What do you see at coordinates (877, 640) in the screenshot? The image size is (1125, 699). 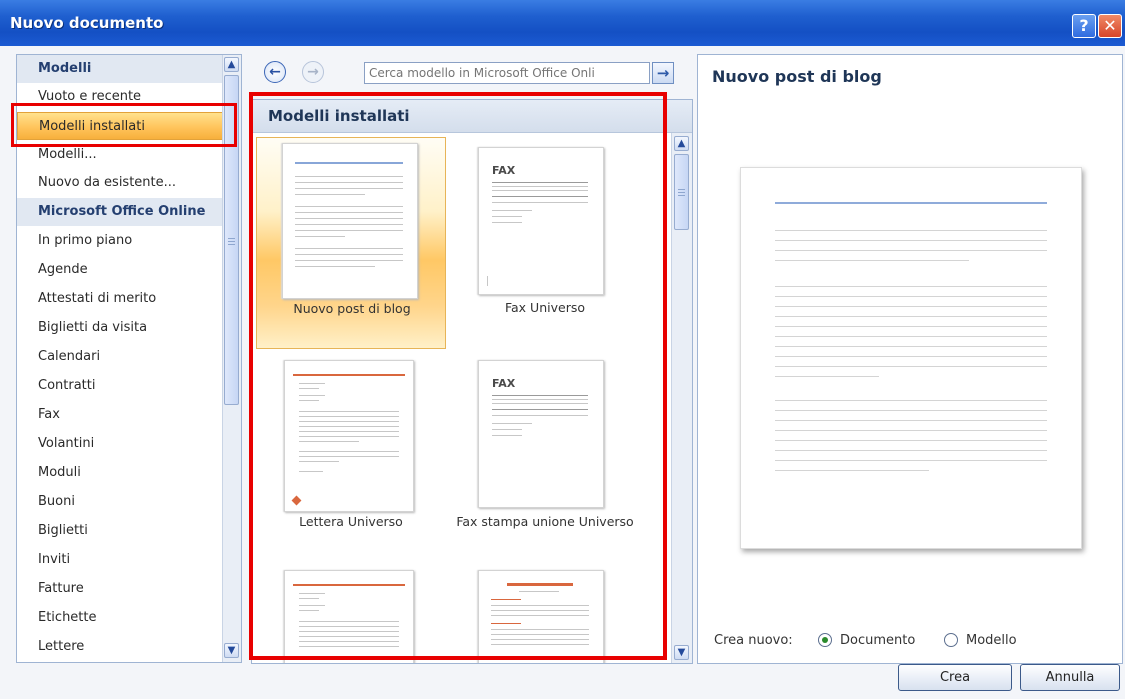 I see `radio-documento-label: Documento` at bounding box center [877, 640].